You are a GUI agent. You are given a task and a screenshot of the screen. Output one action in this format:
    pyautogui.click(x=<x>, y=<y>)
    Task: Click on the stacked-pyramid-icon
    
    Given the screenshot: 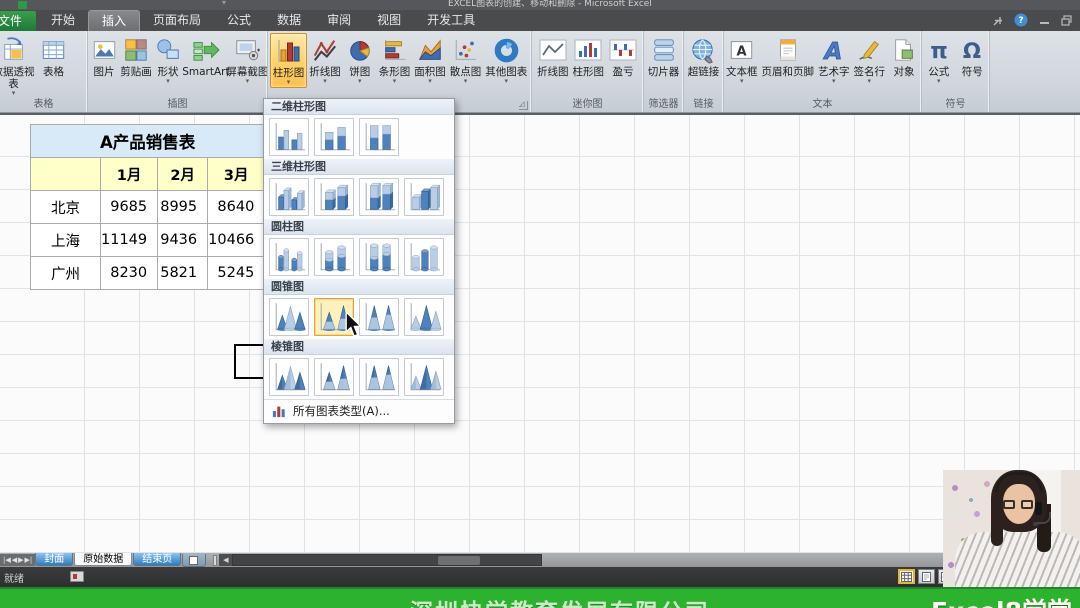 What is the action you would take?
    pyautogui.click(x=334, y=377)
    